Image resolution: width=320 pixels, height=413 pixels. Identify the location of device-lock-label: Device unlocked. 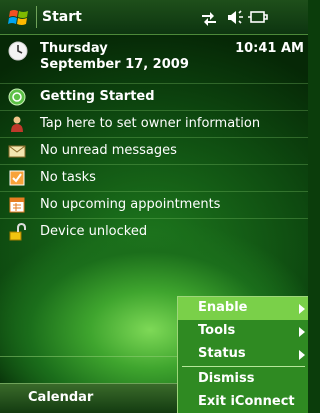
(94, 231).